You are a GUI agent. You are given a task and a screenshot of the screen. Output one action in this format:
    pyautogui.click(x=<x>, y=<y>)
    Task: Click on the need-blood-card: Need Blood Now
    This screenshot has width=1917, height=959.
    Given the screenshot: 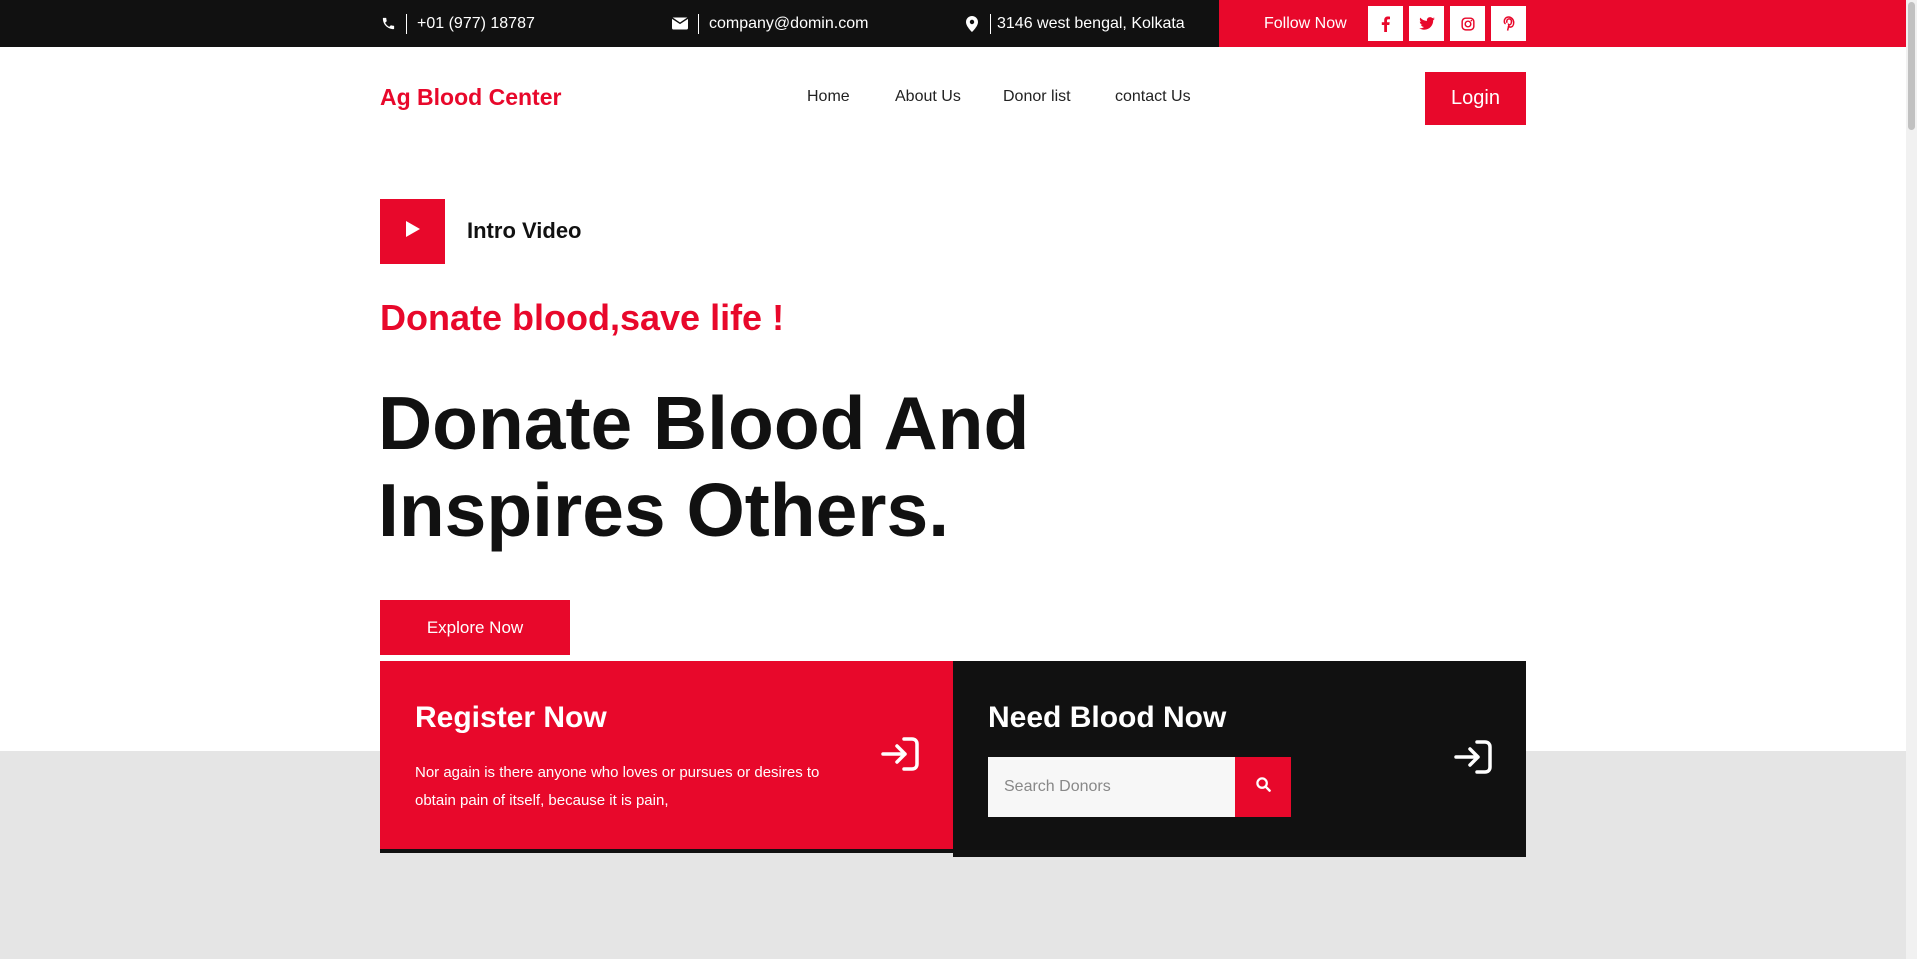 What is the action you would take?
    pyautogui.click(x=1239, y=759)
    